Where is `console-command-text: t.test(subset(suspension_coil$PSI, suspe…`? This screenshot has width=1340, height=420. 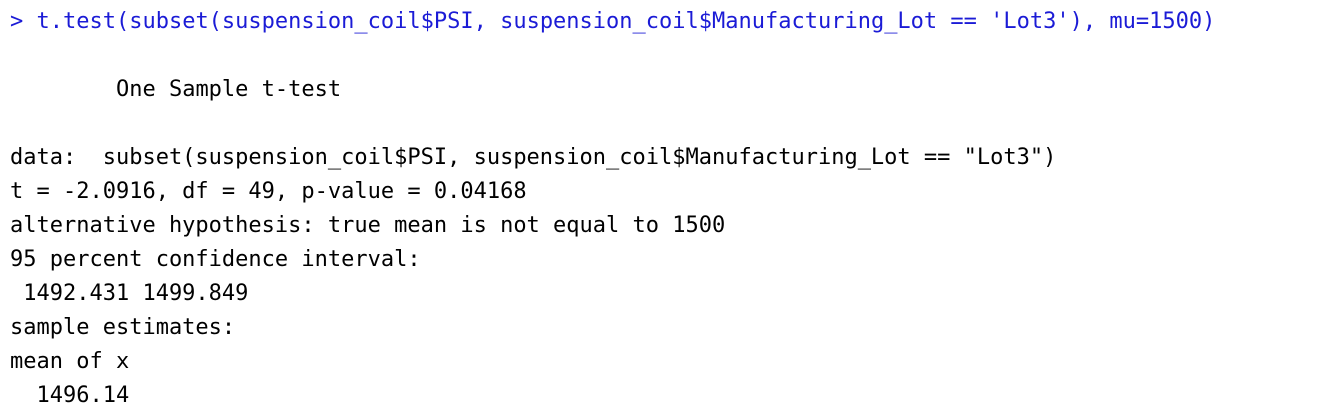 console-command-text: t.test(subset(suspension_coil$PSI, suspe… is located at coordinates (626, 21).